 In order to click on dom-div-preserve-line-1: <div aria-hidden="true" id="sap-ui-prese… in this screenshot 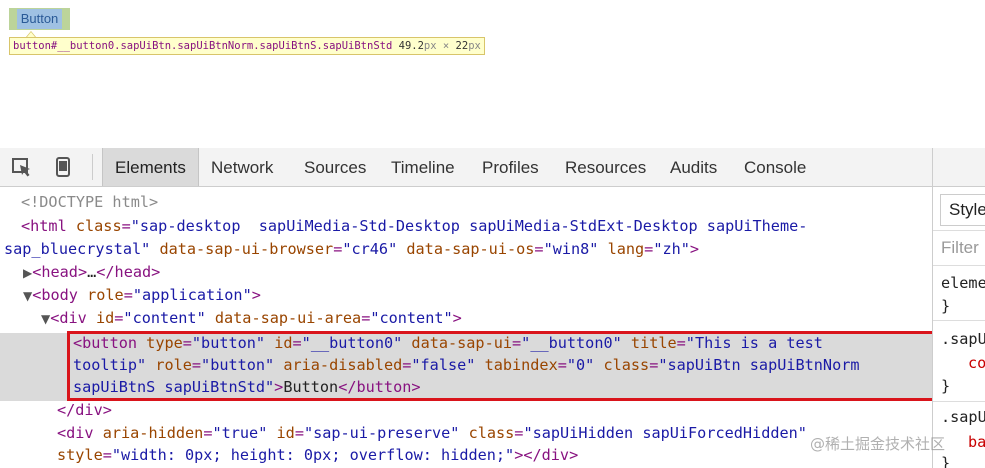, I will do `click(432, 433)`.